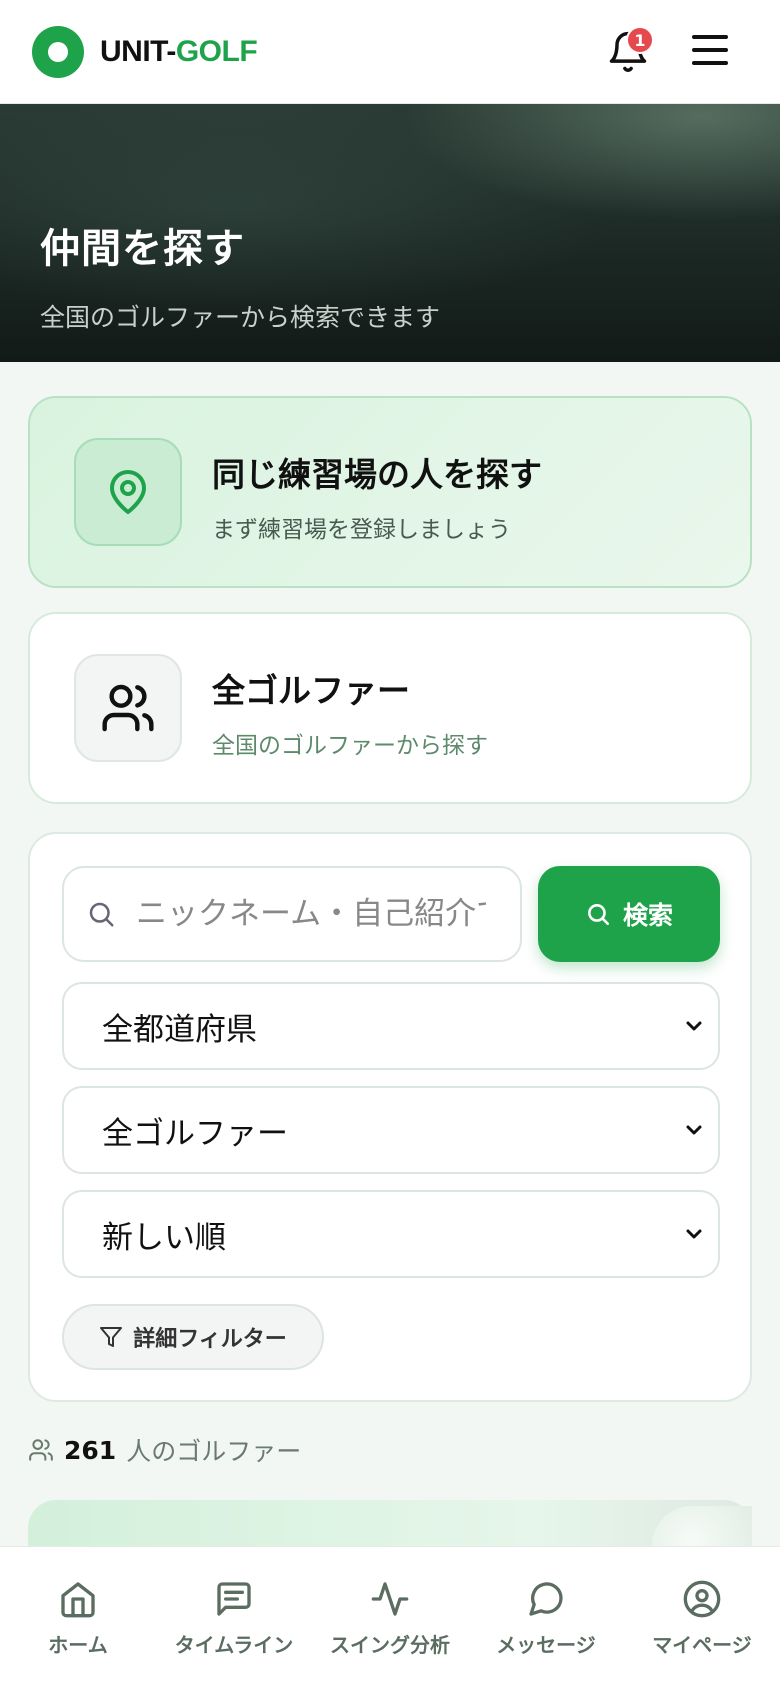 The height and width of the screenshot is (1688, 780). Describe the element at coordinates (240, 317) in the screenshot. I see `page-subtitle: 全国のゴルファーから検索できます` at that location.